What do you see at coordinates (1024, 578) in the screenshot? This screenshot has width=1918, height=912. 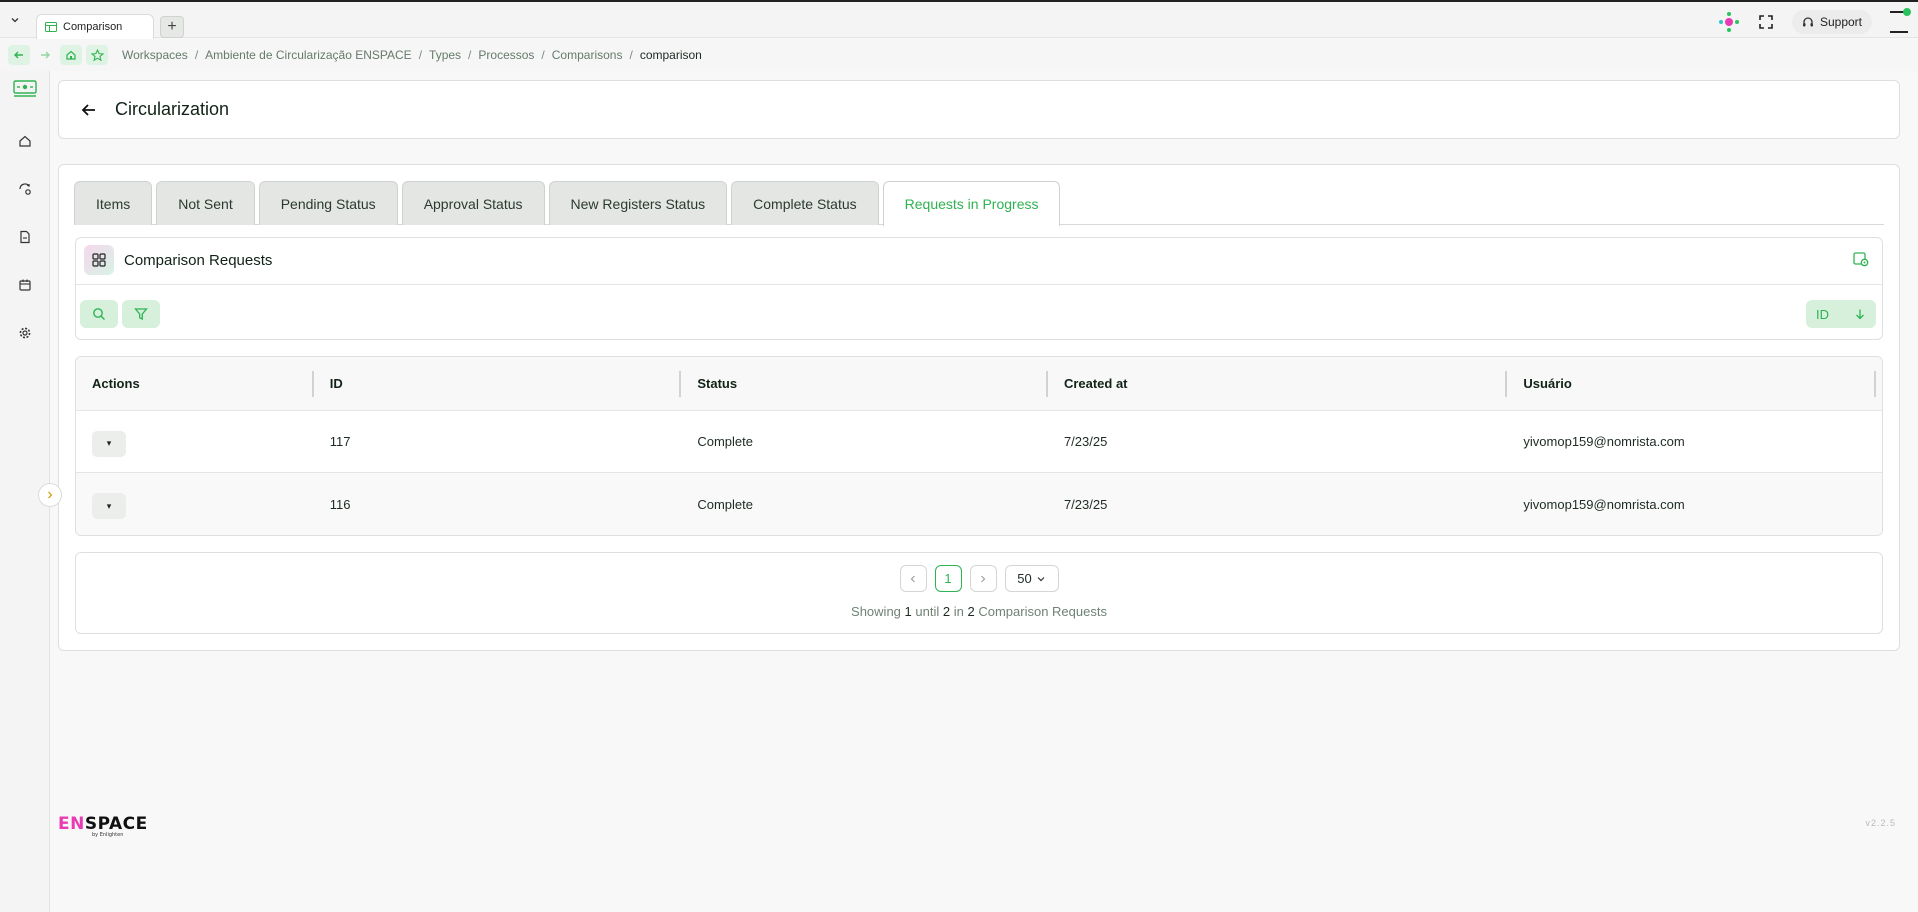 I see `page-size-value: 50` at bounding box center [1024, 578].